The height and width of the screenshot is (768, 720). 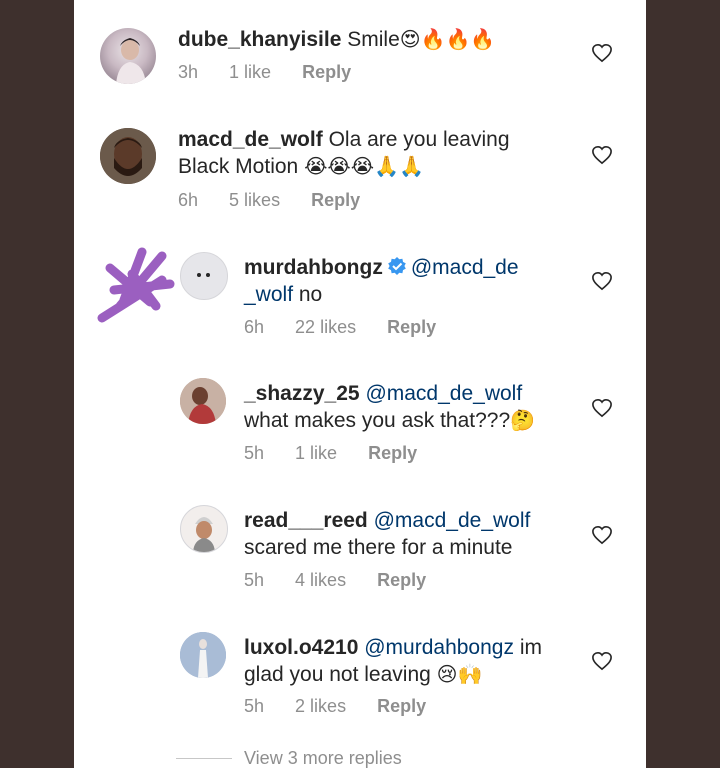 I want to click on comment-time: 3h, so click(x=188, y=72).